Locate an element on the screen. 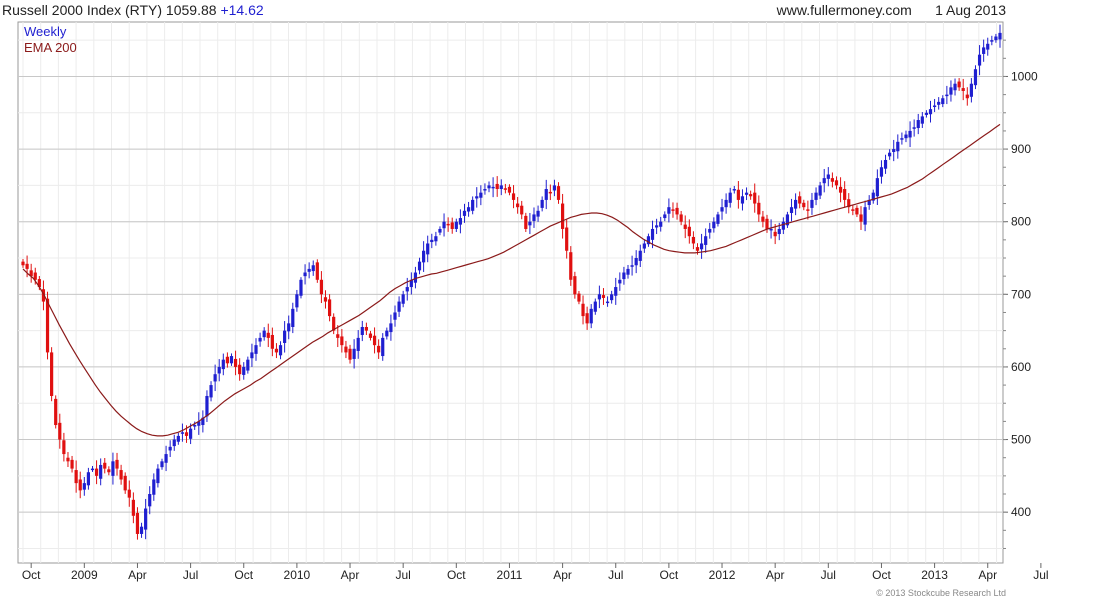 This screenshot has height=600, width=1100. y-tick-label: 800 is located at coordinates (1021, 222).